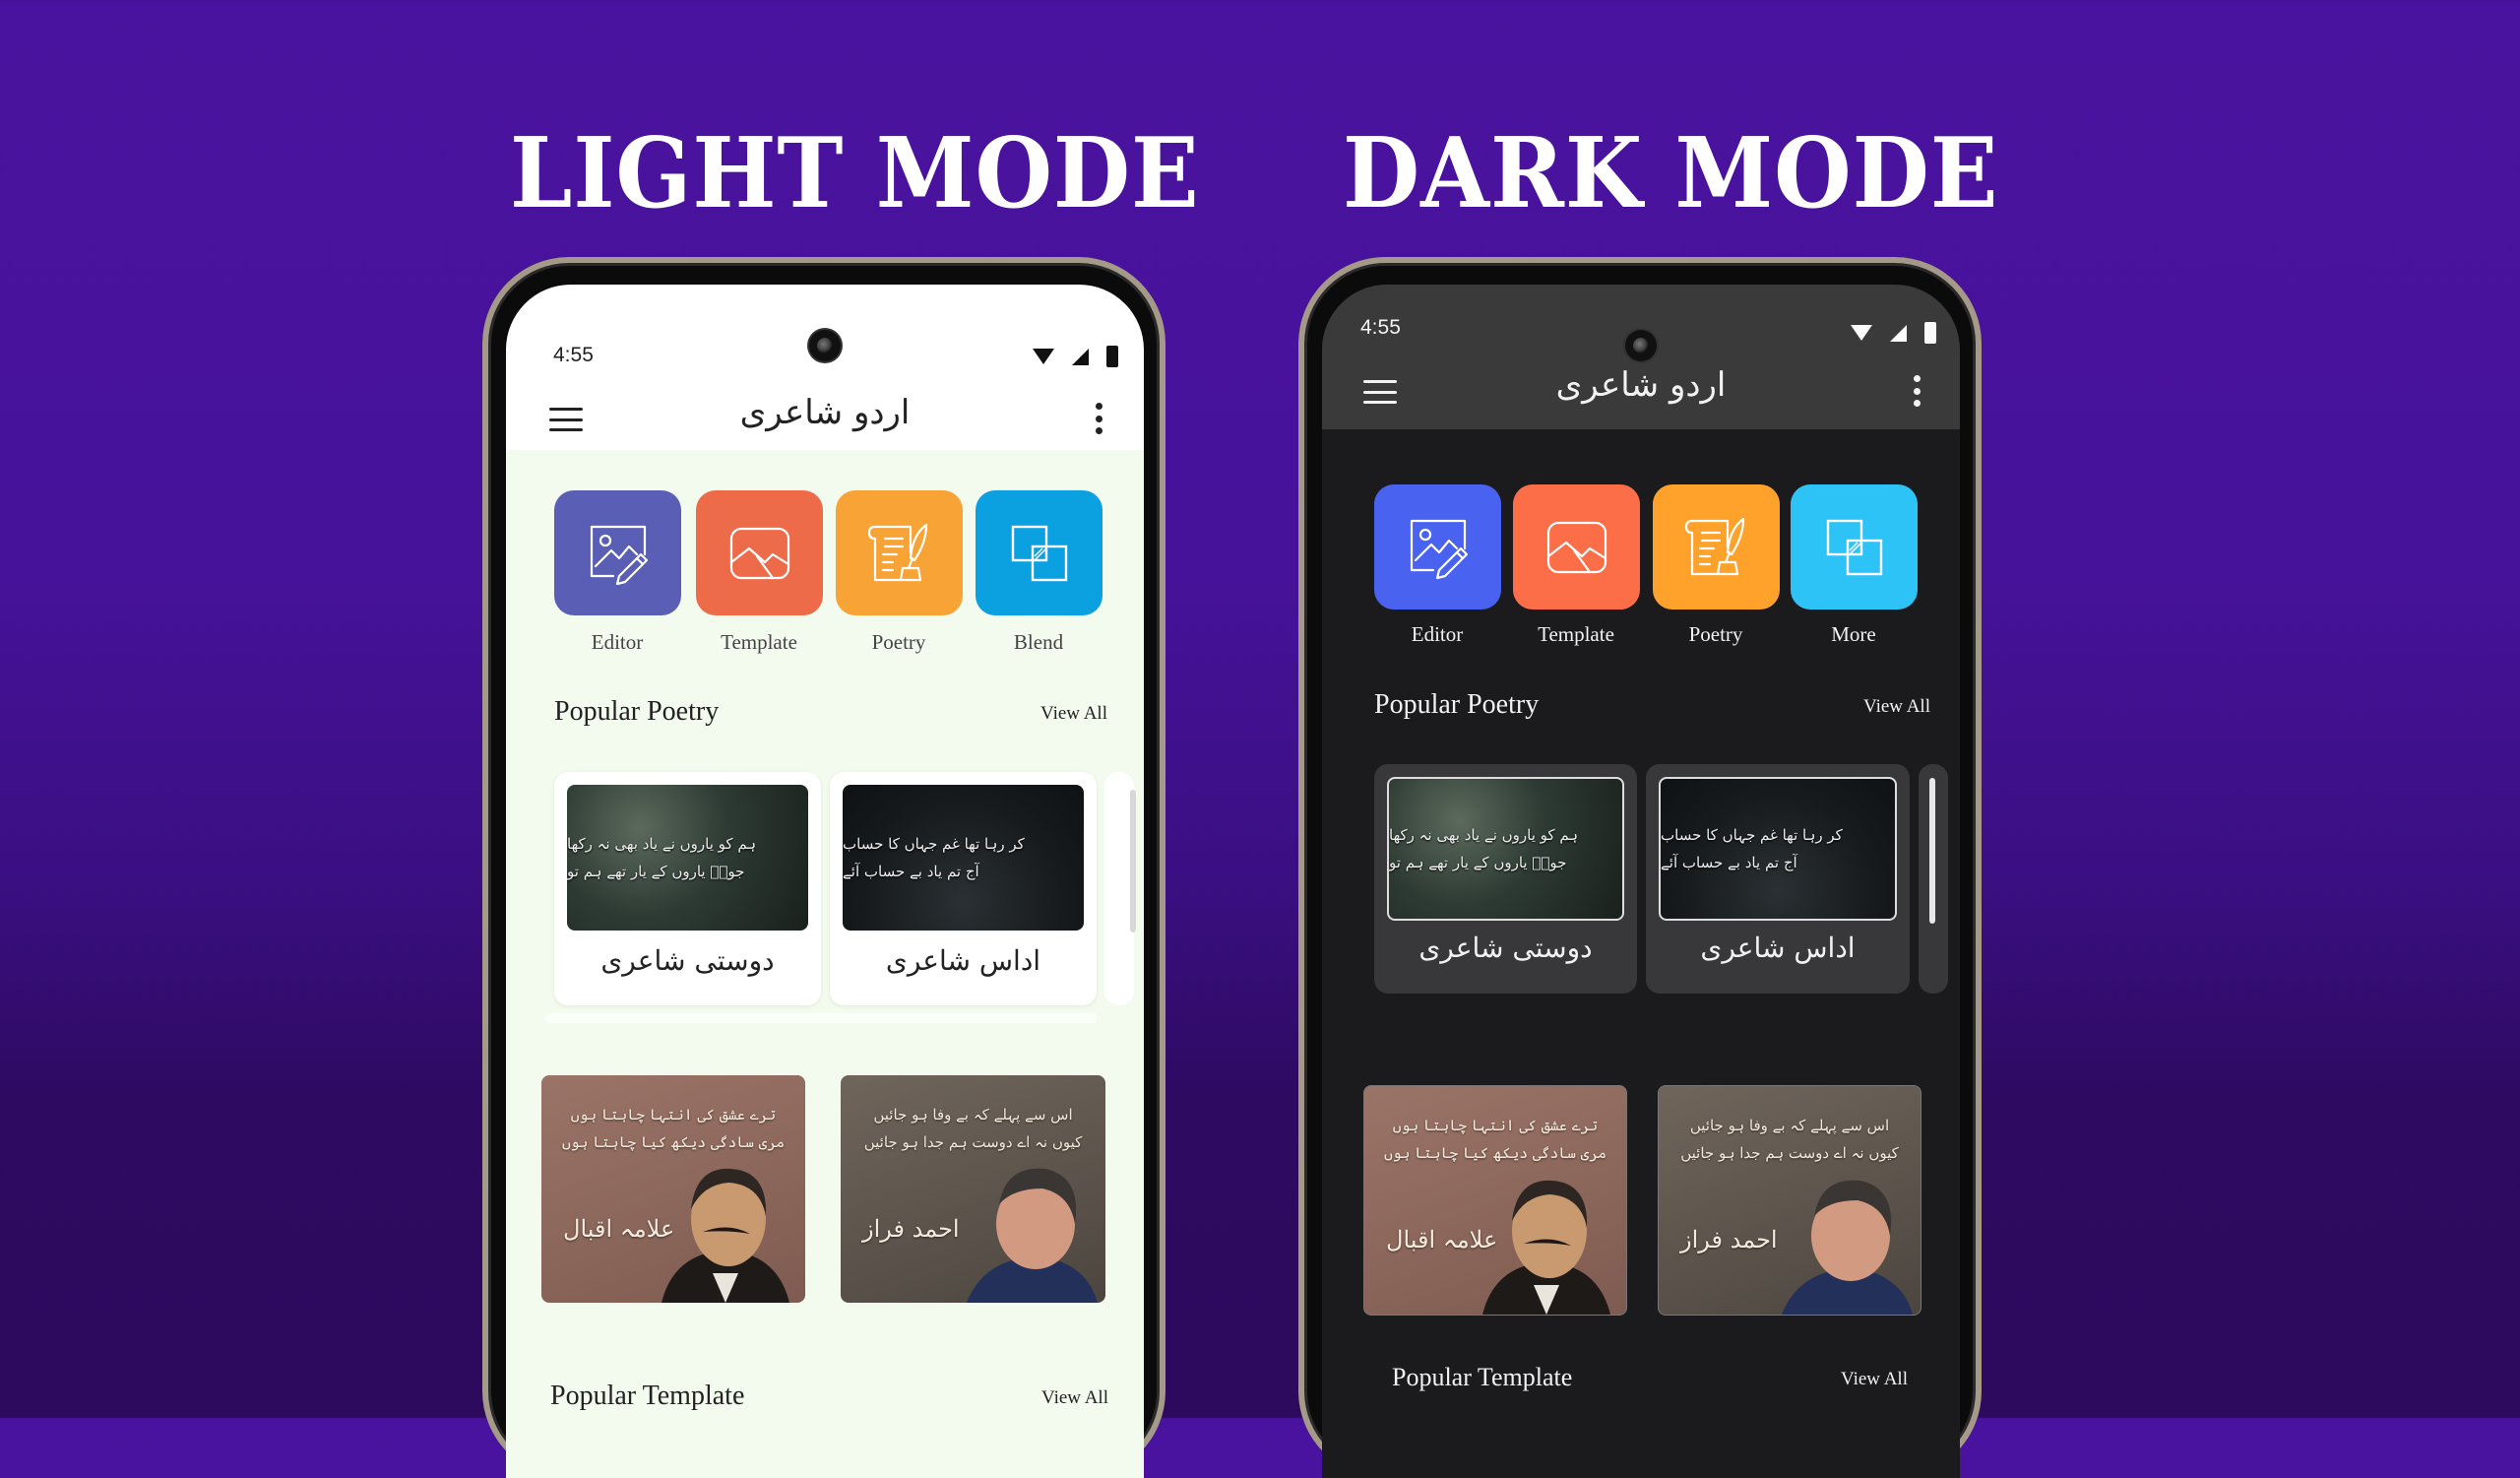 The image size is (2520, 1478). What do you see at coordinates (821, 1018) in the screenshot?
I see `divider` at bounding box center [821, 1018].